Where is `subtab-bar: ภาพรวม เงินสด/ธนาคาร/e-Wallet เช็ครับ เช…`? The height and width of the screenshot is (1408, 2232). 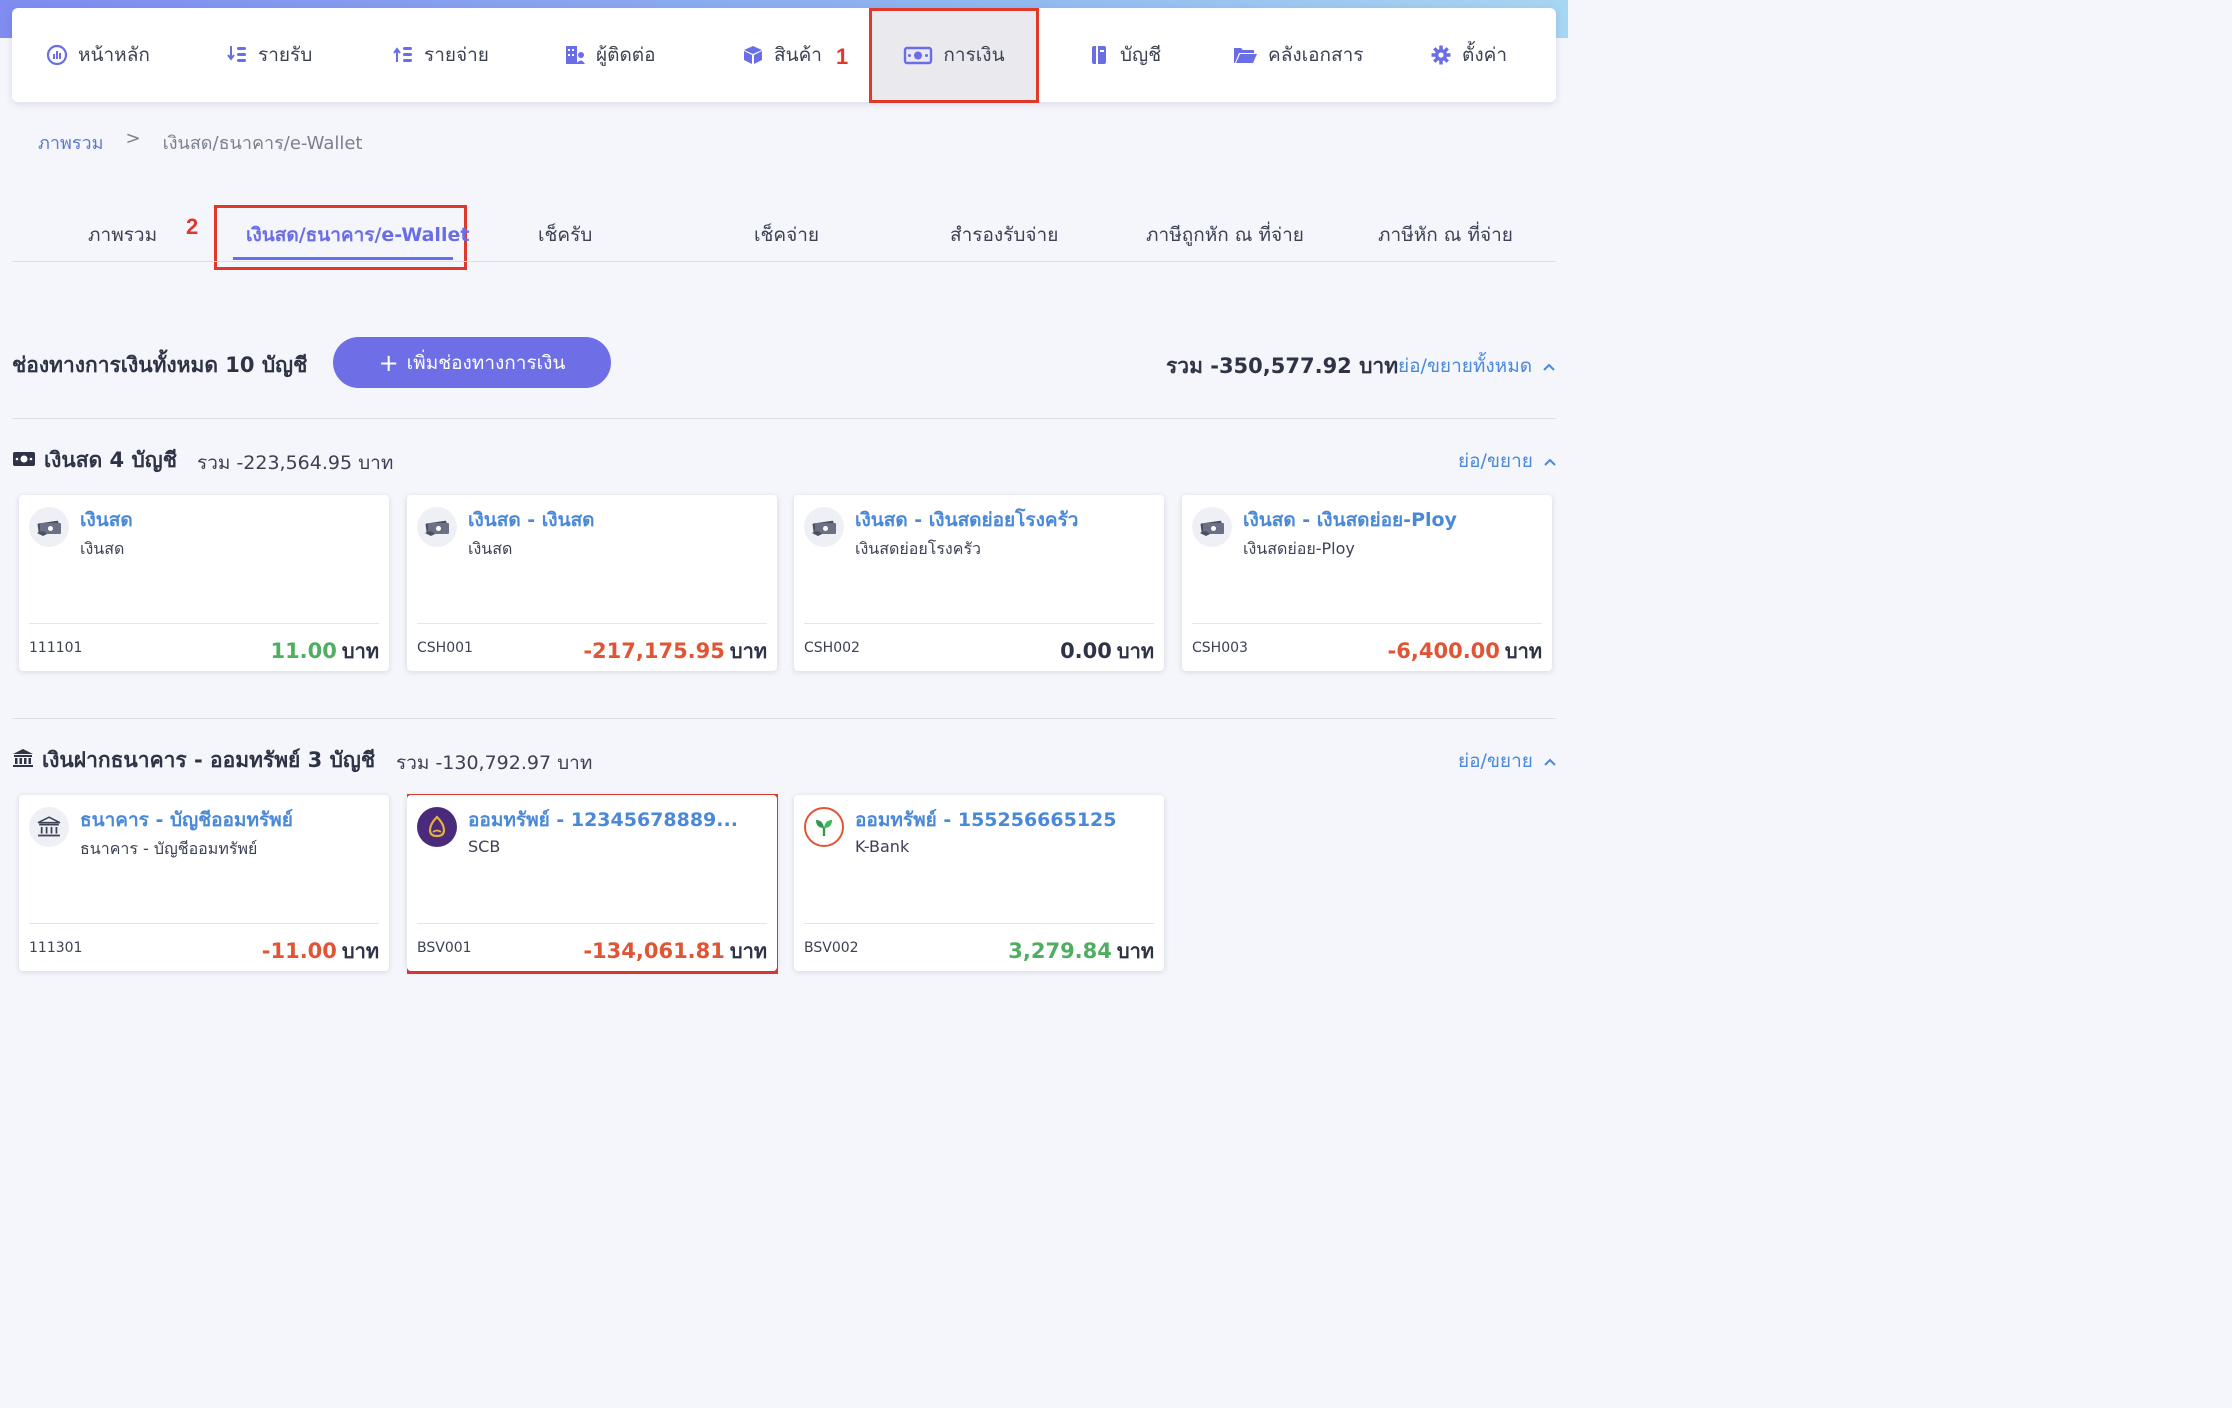
subtab-bar: ภาพรวม เงินสด/ธนาคาร/e-Wallet เช็ครับ เช… is located at coordinates (784, 229).